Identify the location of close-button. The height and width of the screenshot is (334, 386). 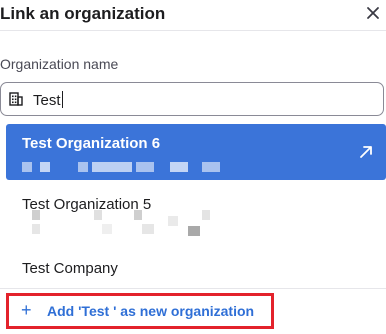
(373, 13).